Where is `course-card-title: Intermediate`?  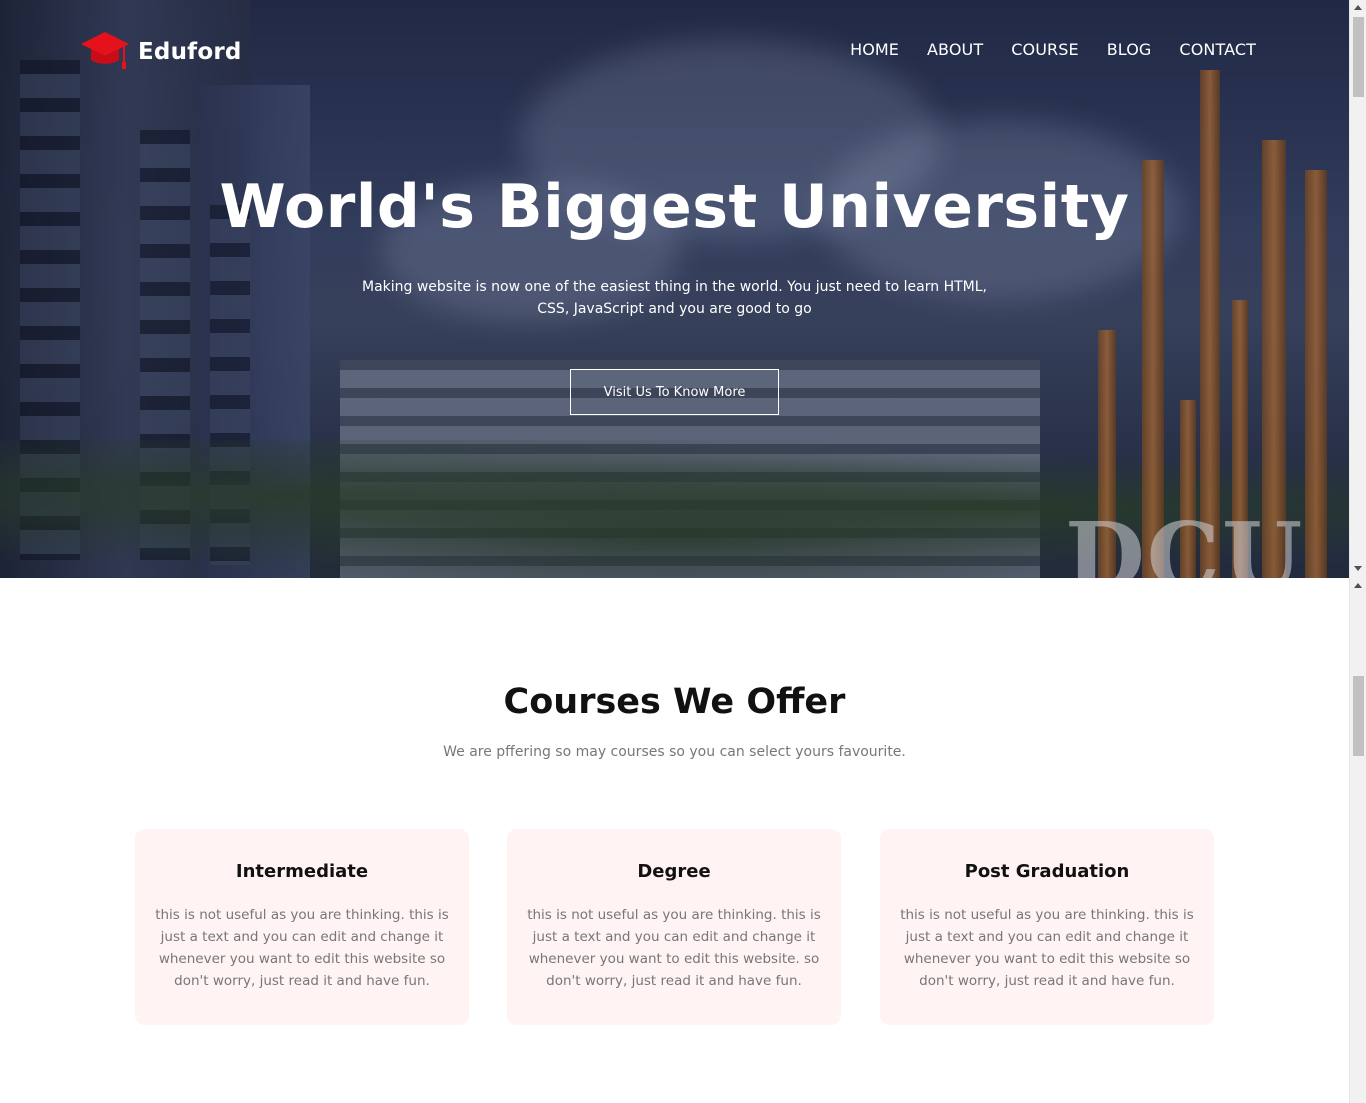 course-card-title: Intermediate is located at coordinates (302, 871).